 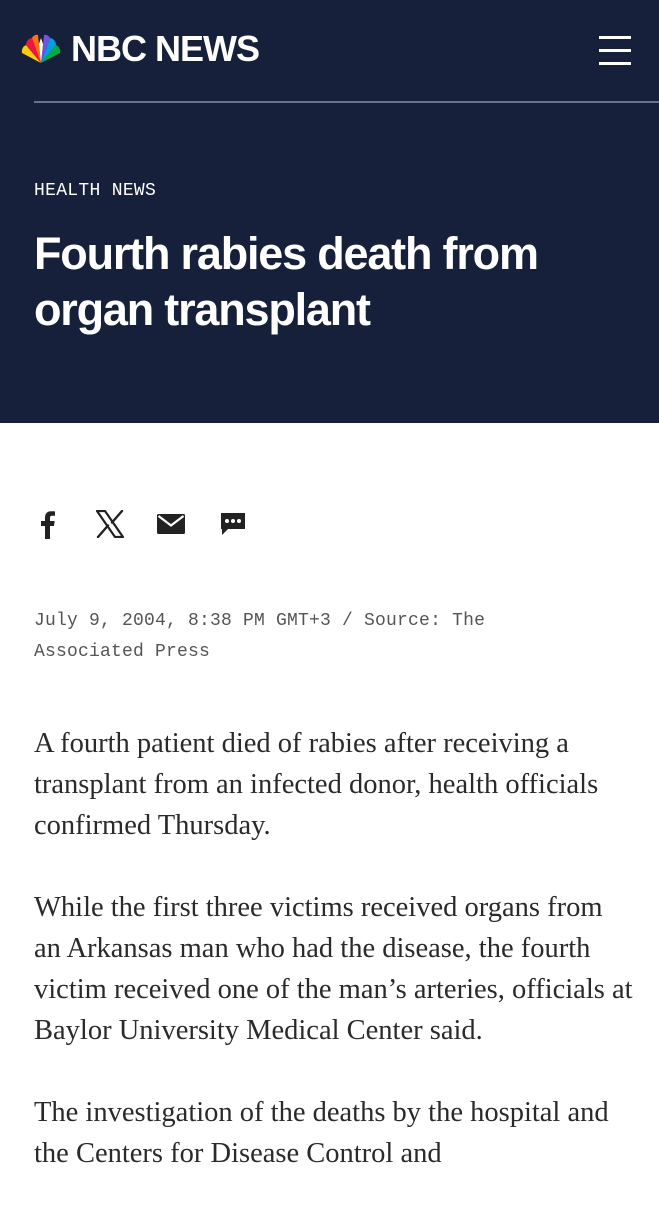 I want to click on share-bar, so click(x=329, y=524).